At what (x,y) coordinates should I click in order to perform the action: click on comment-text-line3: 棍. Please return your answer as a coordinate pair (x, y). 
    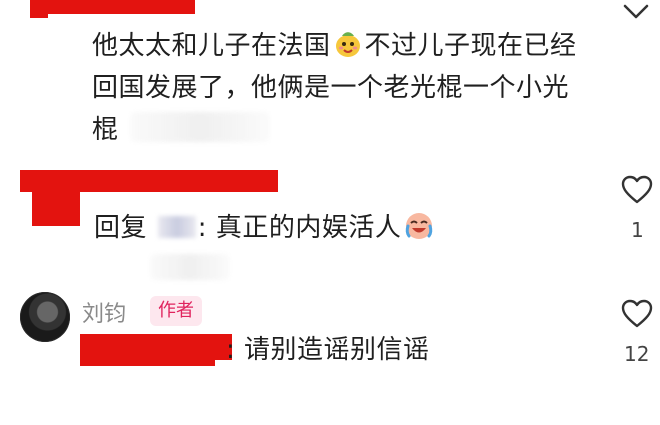
    Looking at the image, I should click on (105, 130).